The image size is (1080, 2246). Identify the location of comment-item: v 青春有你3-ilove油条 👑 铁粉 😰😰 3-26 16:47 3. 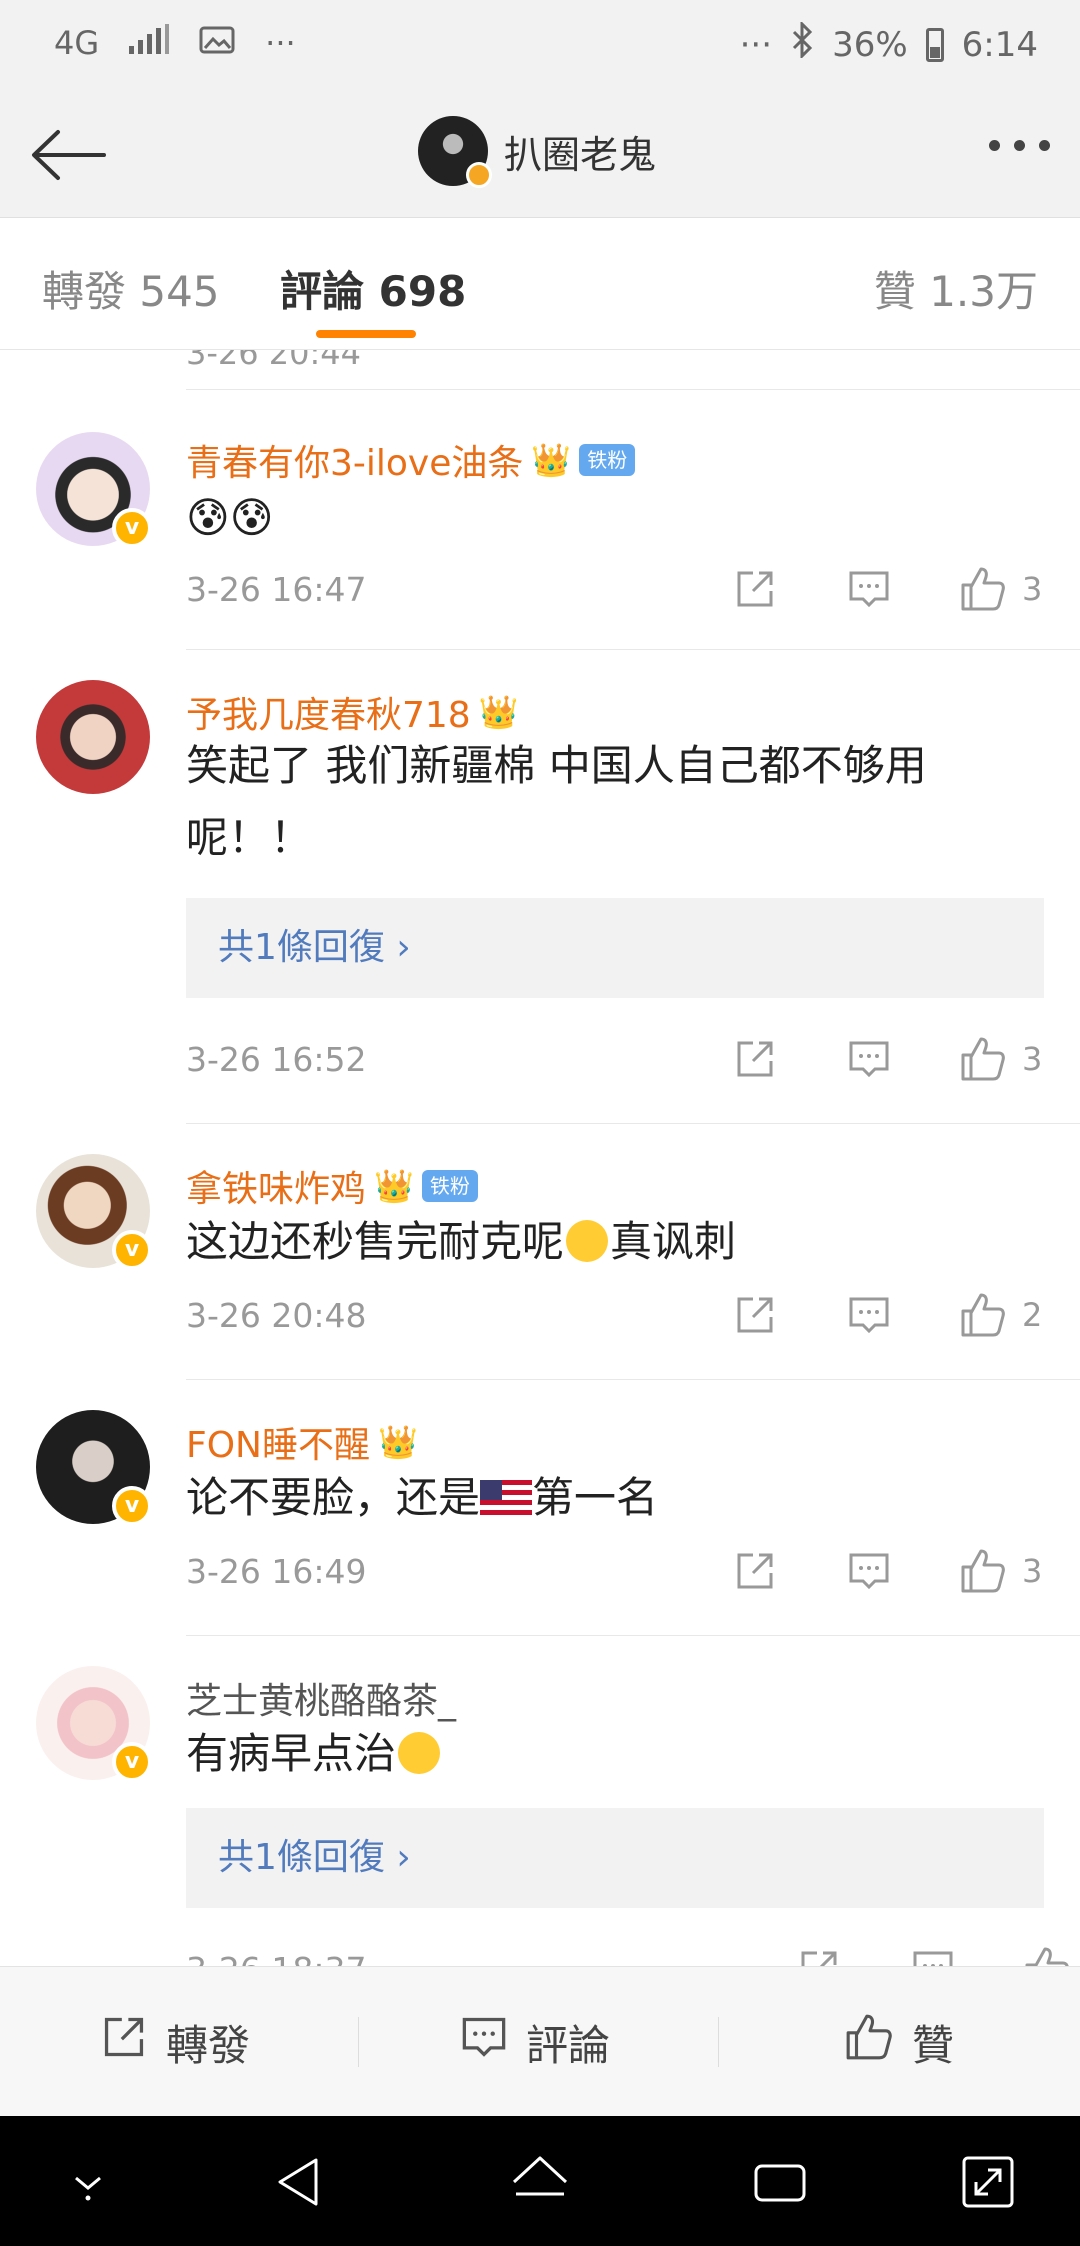
(540, 521).